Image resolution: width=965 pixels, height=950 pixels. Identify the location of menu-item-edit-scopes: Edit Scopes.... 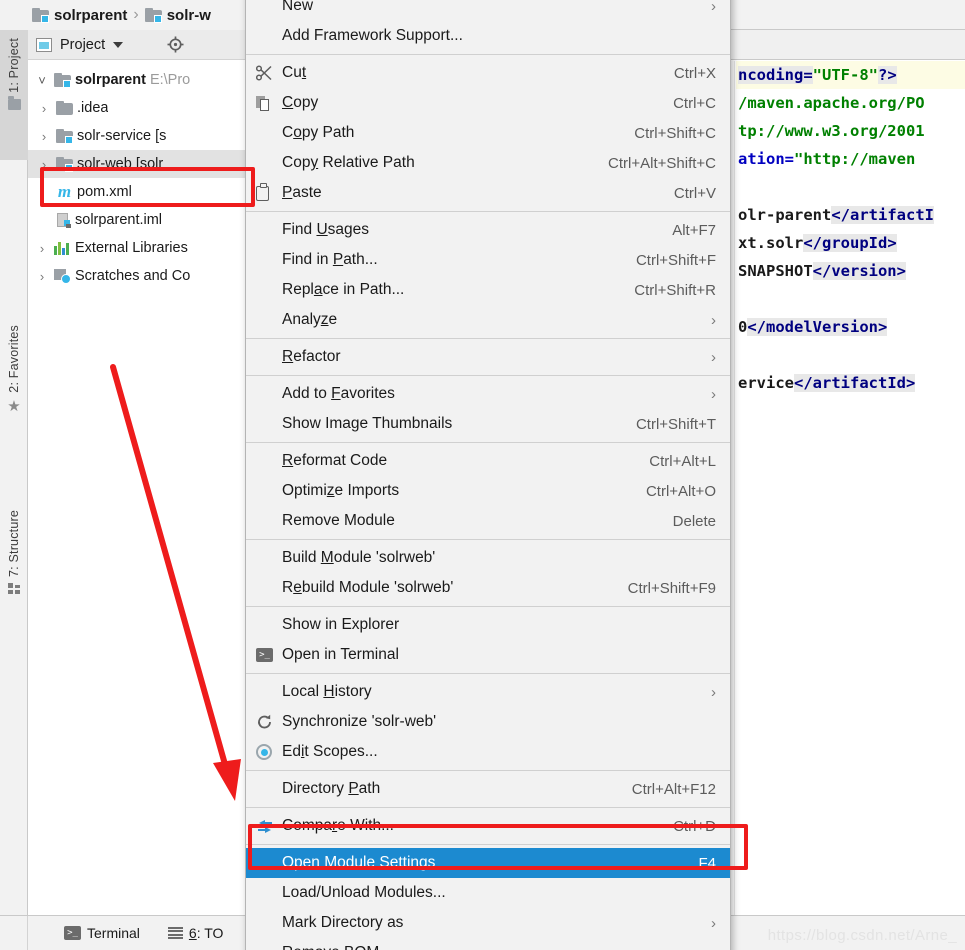
(488, 752).